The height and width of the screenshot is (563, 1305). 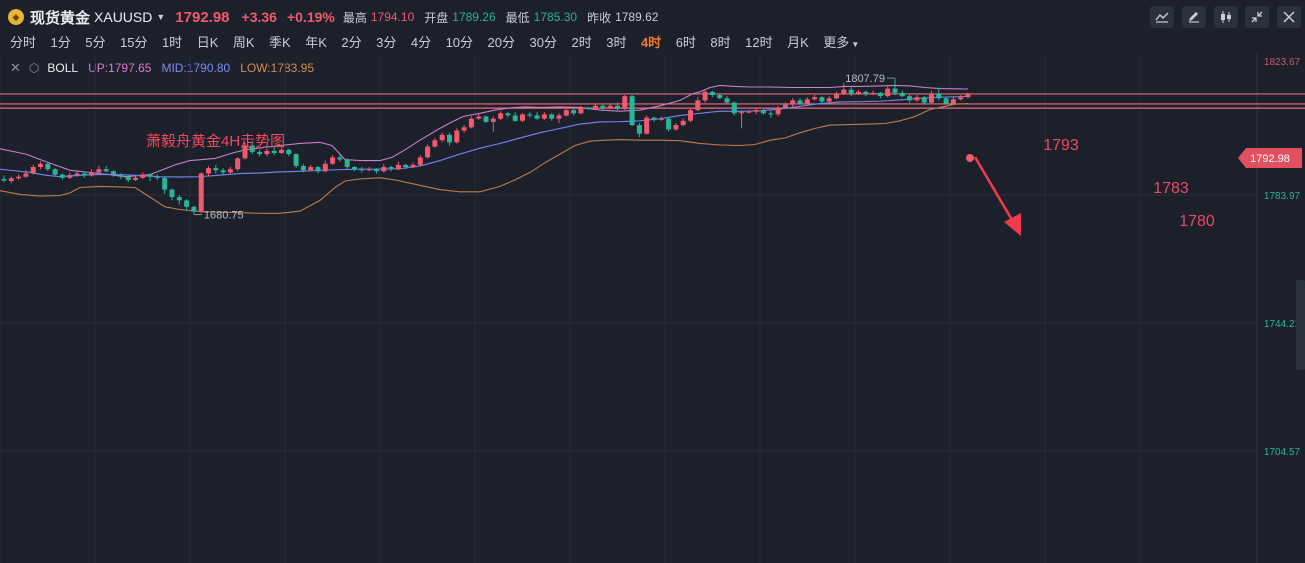 I want to click on level-label-1780: 1780, so click(x=1197, y=221).